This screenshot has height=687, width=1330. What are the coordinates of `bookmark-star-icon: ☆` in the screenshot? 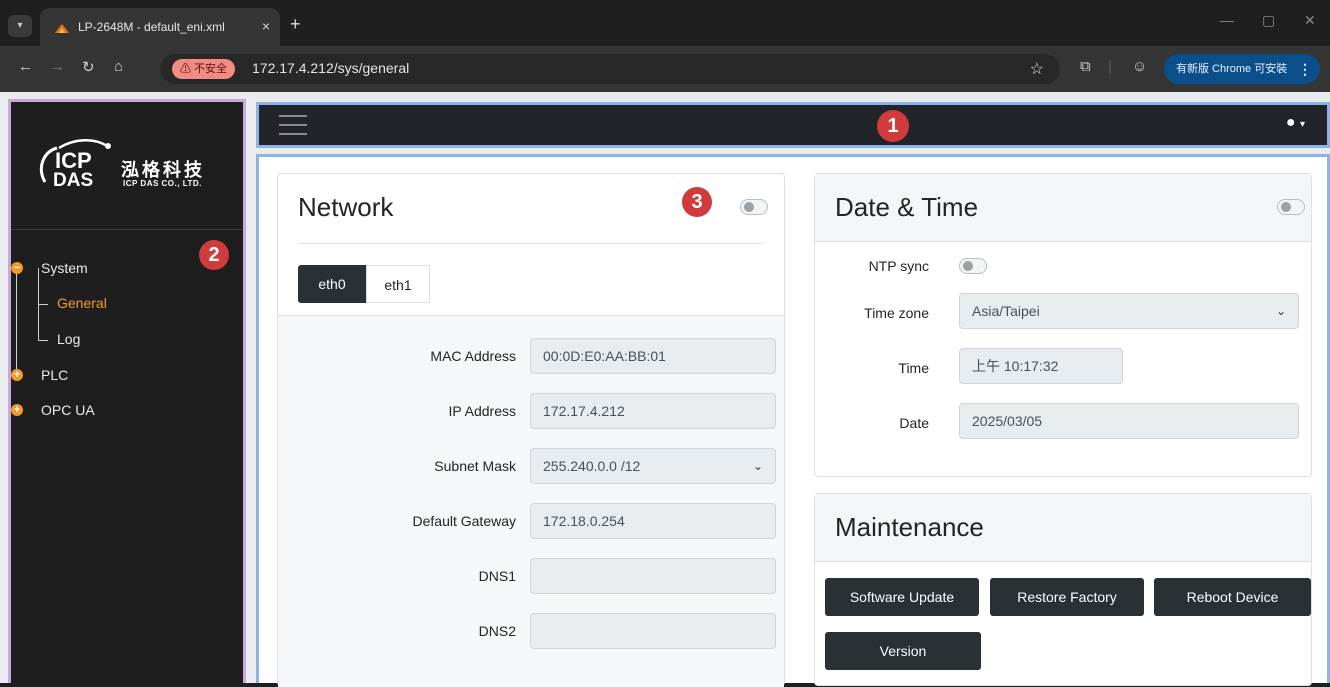 It's located at (1037, 69).